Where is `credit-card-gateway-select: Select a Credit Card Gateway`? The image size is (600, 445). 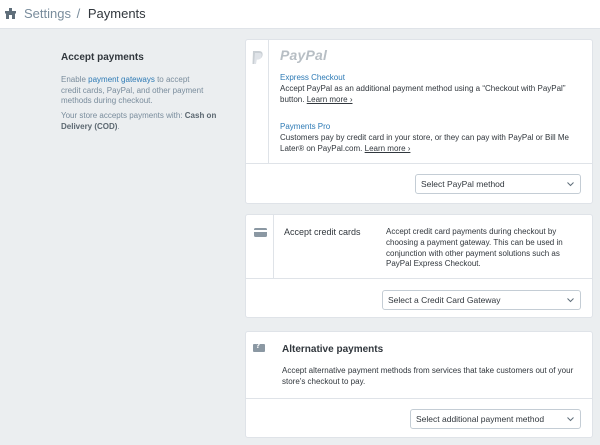 credit-card-gateway-select: Select a Credit Card Gateway is located at coordinates (481, 300).